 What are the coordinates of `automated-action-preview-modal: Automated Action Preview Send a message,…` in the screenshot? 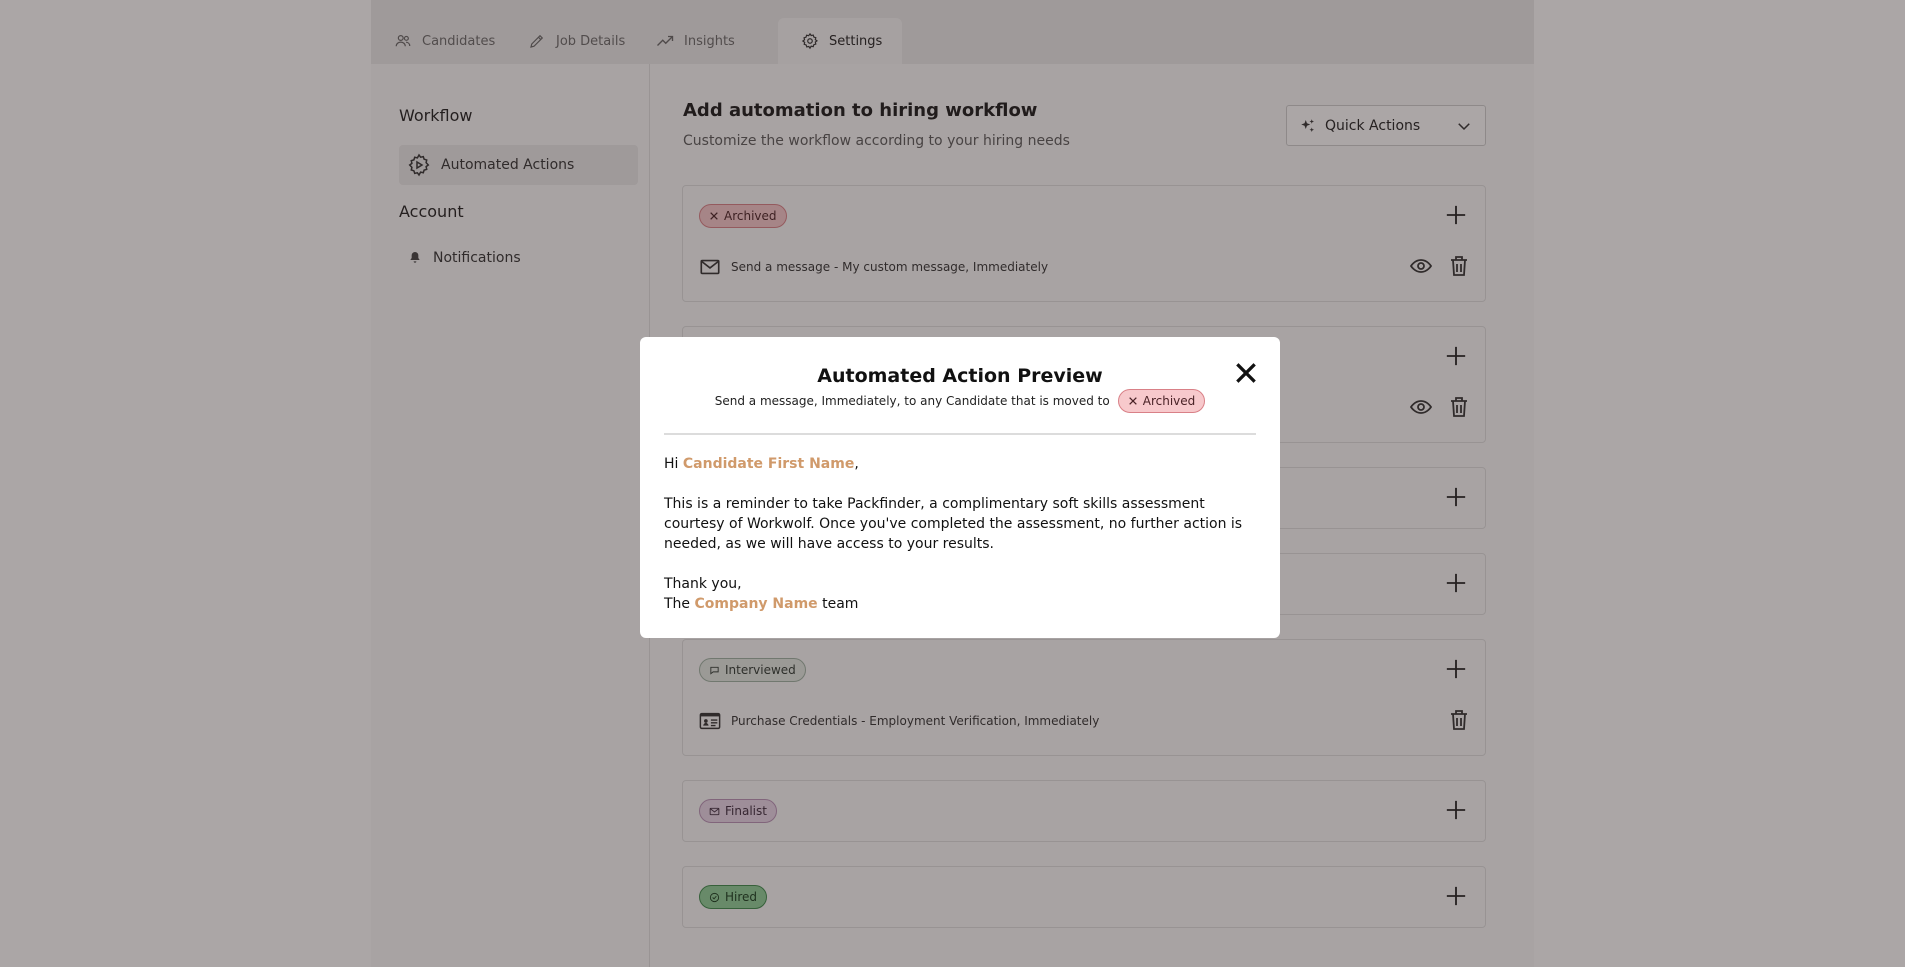 It's located at (960, 487).